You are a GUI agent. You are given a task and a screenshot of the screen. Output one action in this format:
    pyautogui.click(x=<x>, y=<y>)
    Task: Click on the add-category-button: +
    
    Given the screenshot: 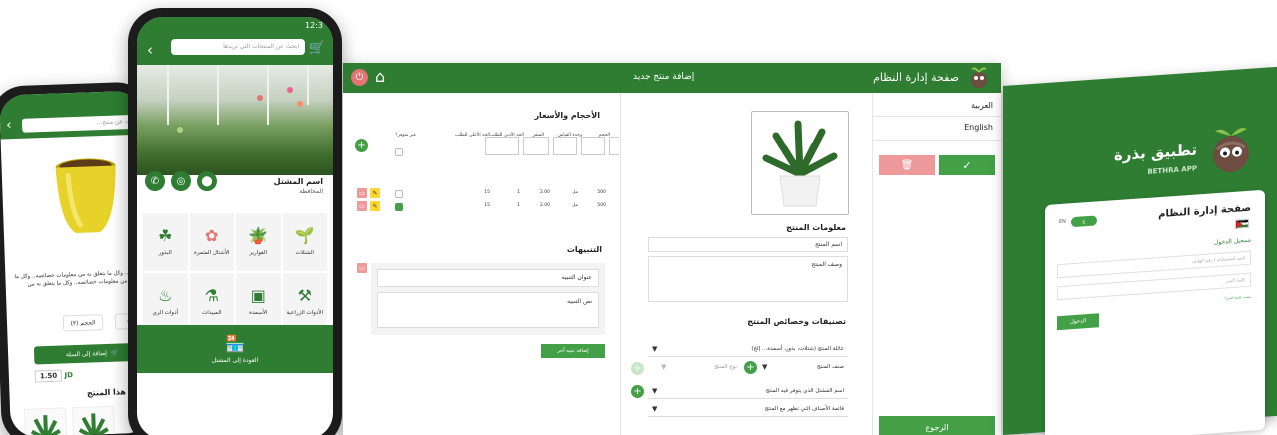 What is the action you would take?
    pyautogui.click(x=750, y=367)
    